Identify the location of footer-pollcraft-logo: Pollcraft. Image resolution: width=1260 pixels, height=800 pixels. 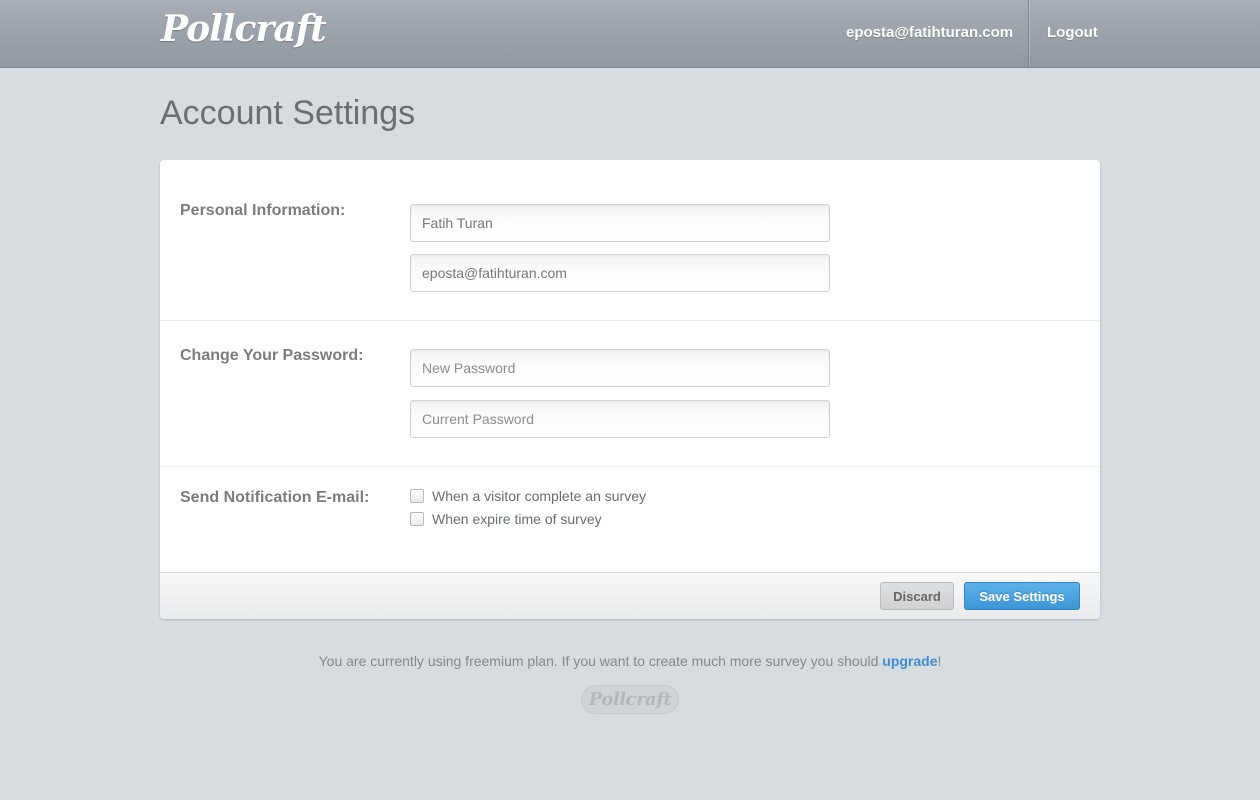
(630, 699).